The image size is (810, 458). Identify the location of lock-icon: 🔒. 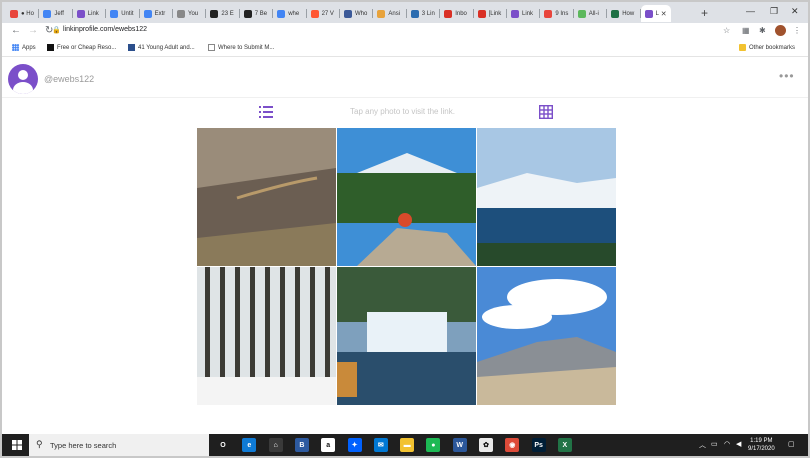
(56, 30).